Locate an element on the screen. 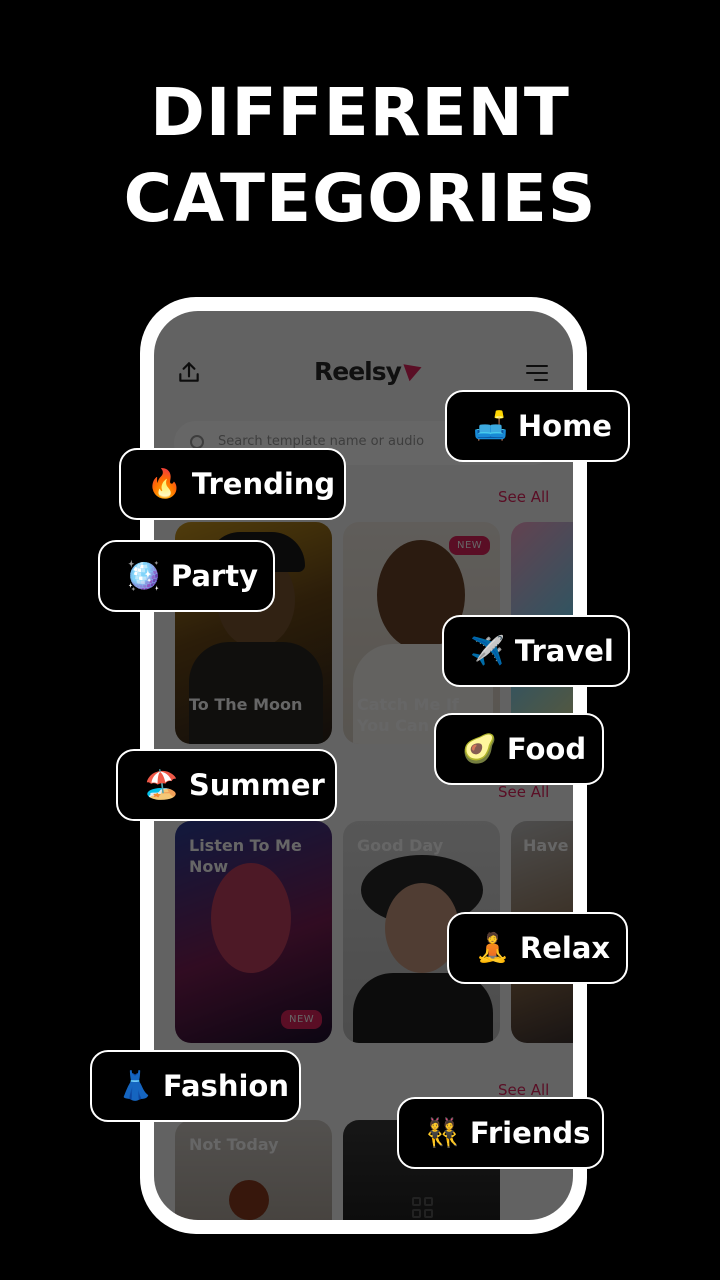 The image size is (720, 1280). category-label: Food is located at coordinates (546, 749).